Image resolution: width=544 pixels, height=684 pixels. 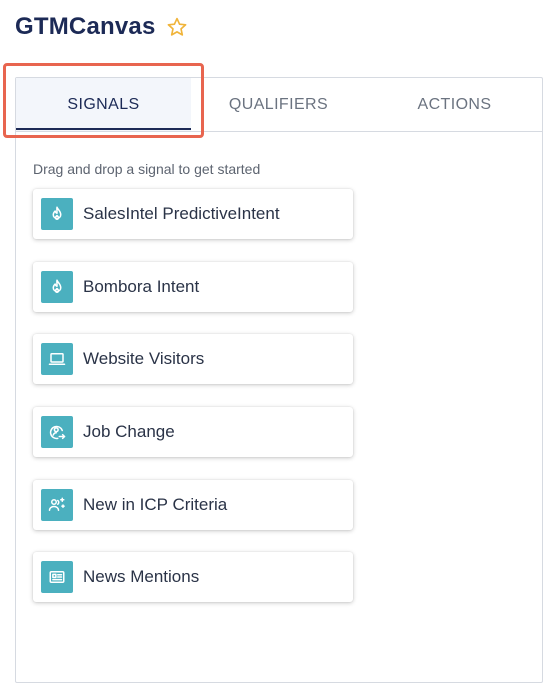 I want to click on signal-new-in-icp-criteria: New in ICP Criteria, so click(x=193, y=505).